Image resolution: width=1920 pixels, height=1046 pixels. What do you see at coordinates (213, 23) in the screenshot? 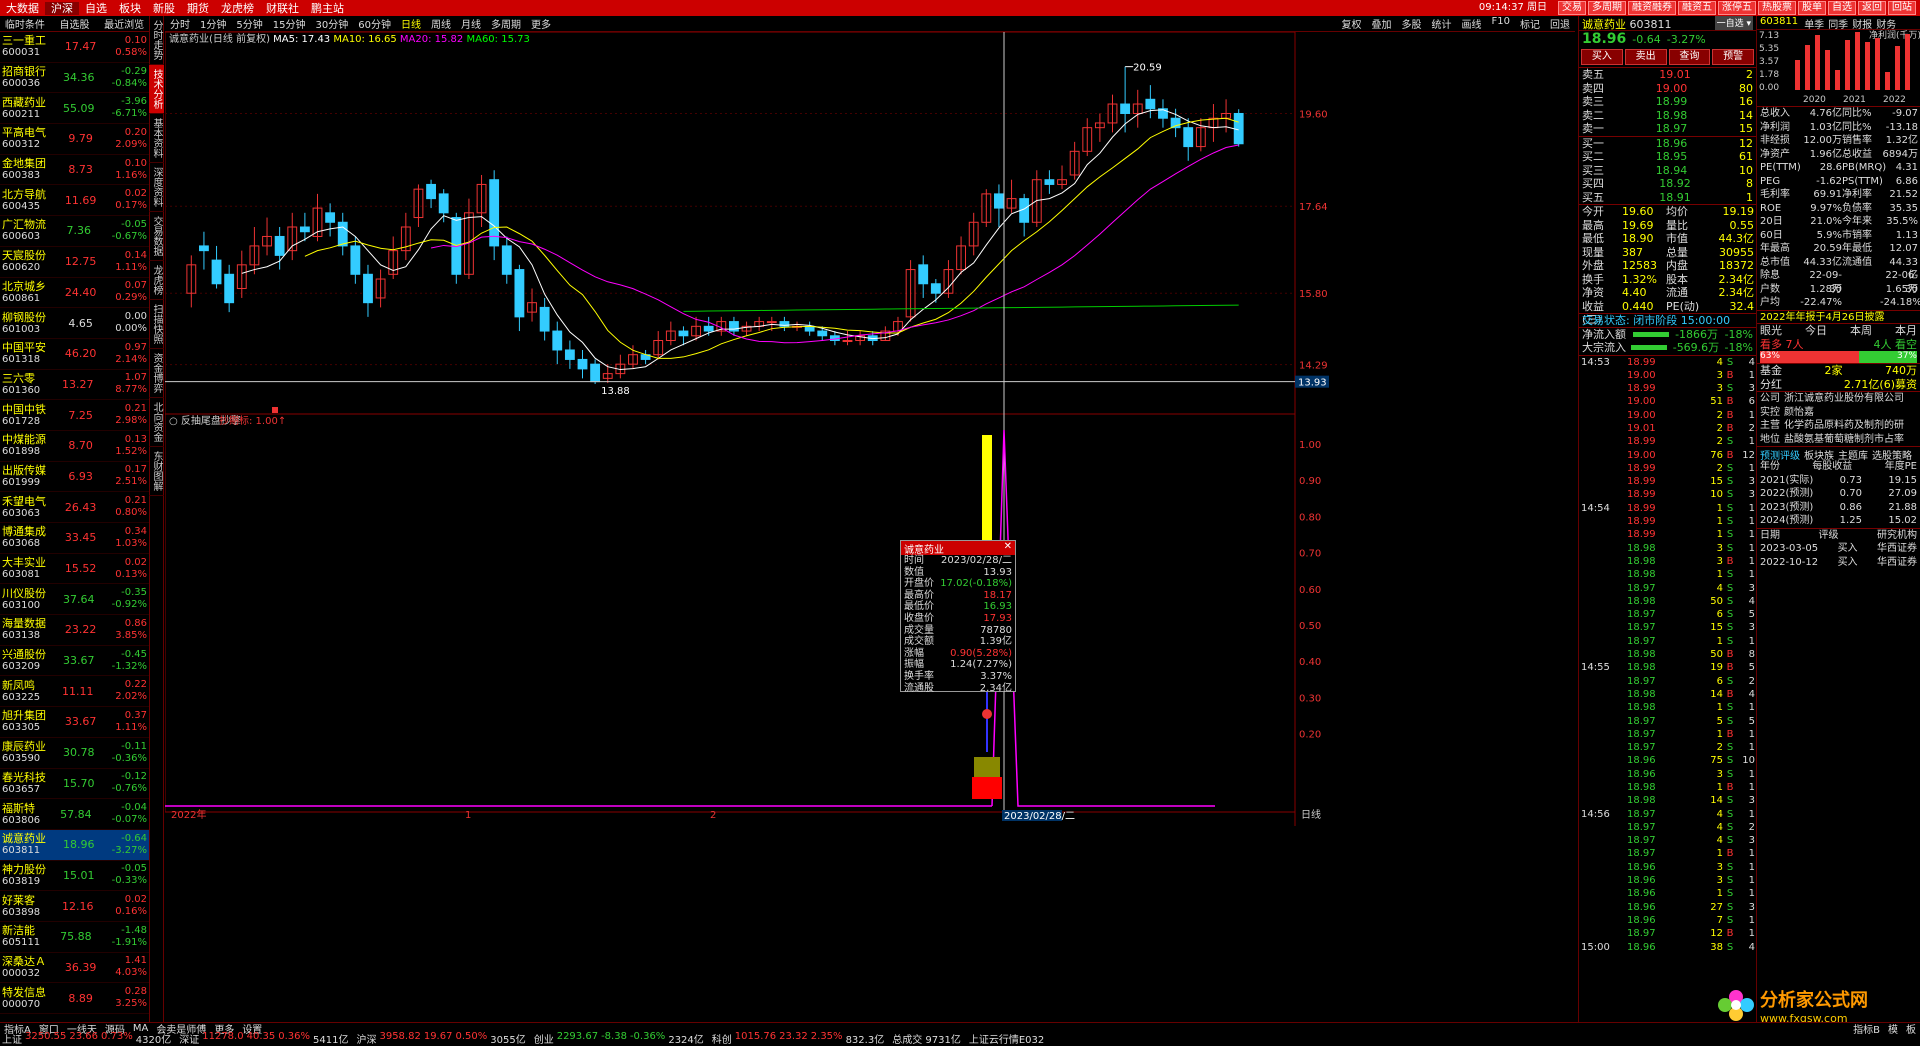
I see `period-tab: 1分钟` at bounding box center [213, 23].